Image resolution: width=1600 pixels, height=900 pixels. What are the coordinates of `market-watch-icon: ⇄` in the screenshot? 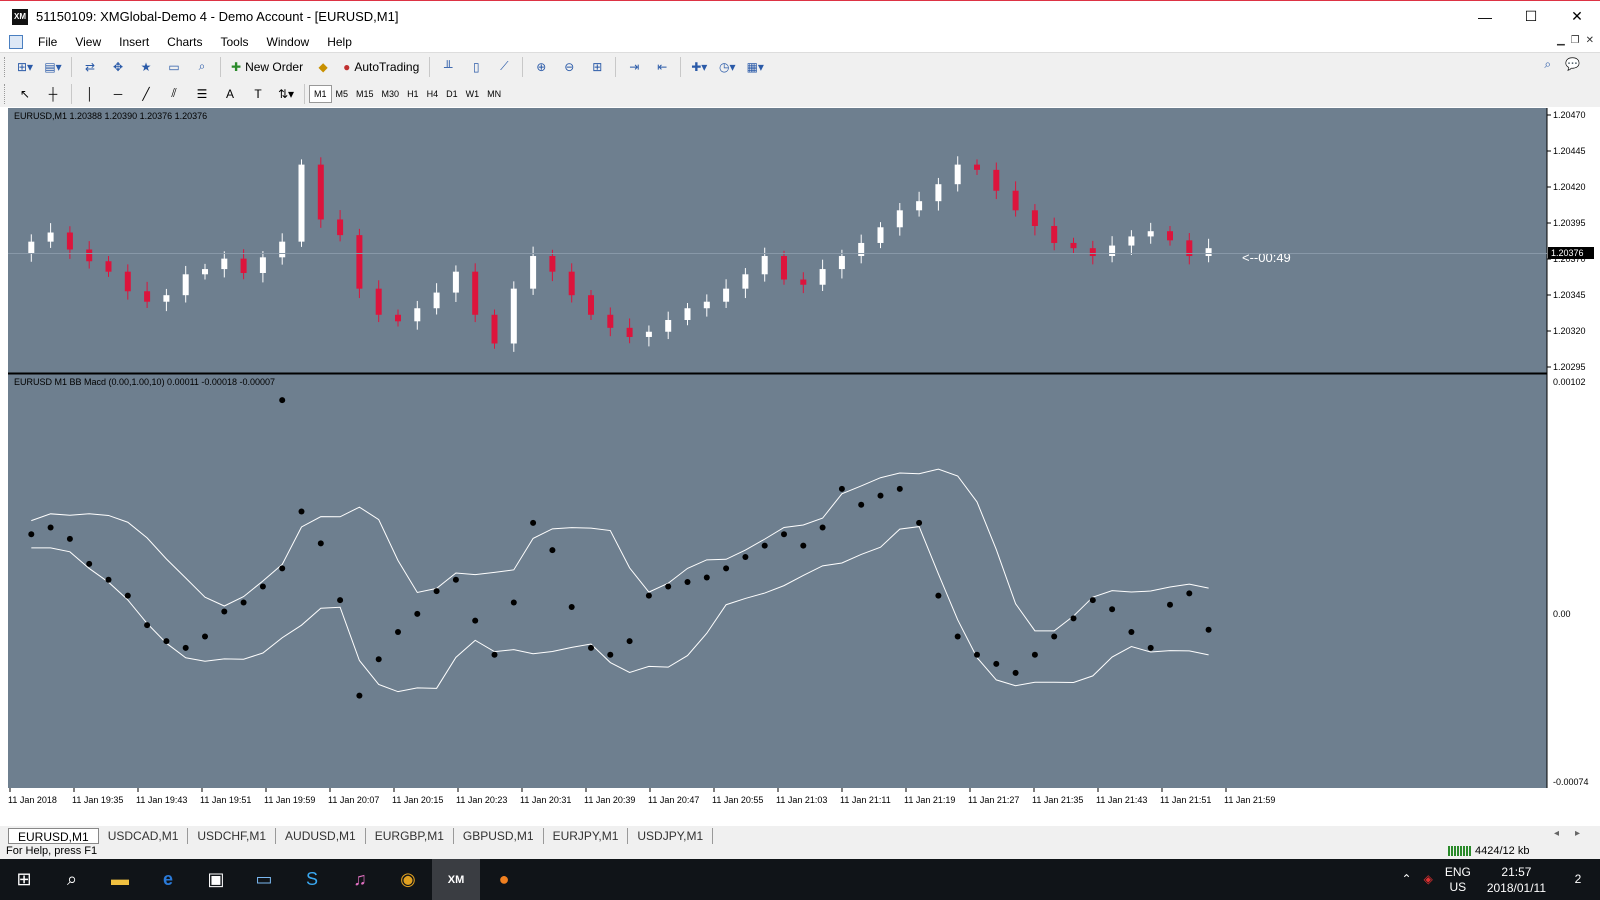 It's located at (90, 67).